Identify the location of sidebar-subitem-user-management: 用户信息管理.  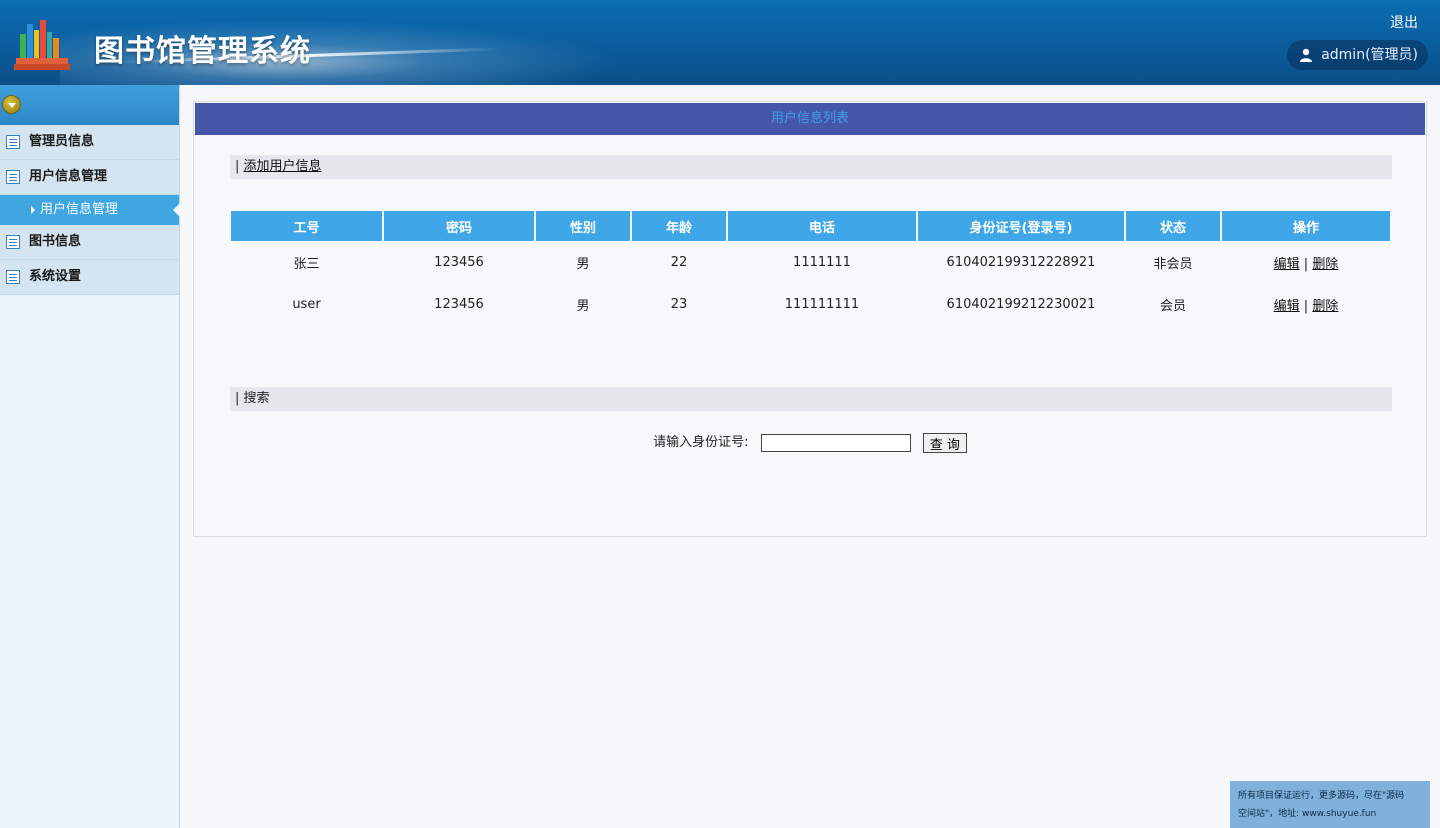
(90, 210).